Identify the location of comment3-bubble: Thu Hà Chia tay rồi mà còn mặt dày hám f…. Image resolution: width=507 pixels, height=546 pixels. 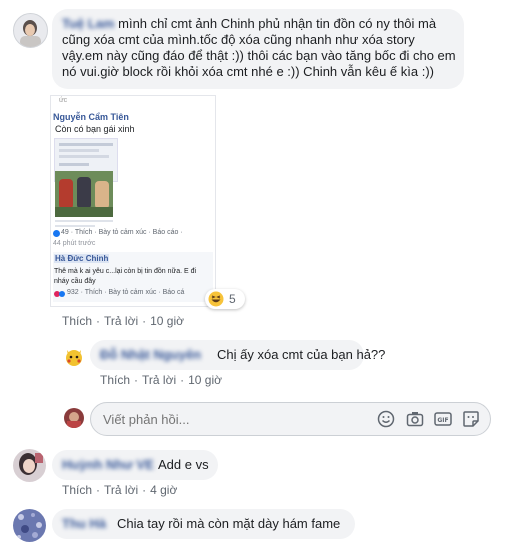
(203, 524).